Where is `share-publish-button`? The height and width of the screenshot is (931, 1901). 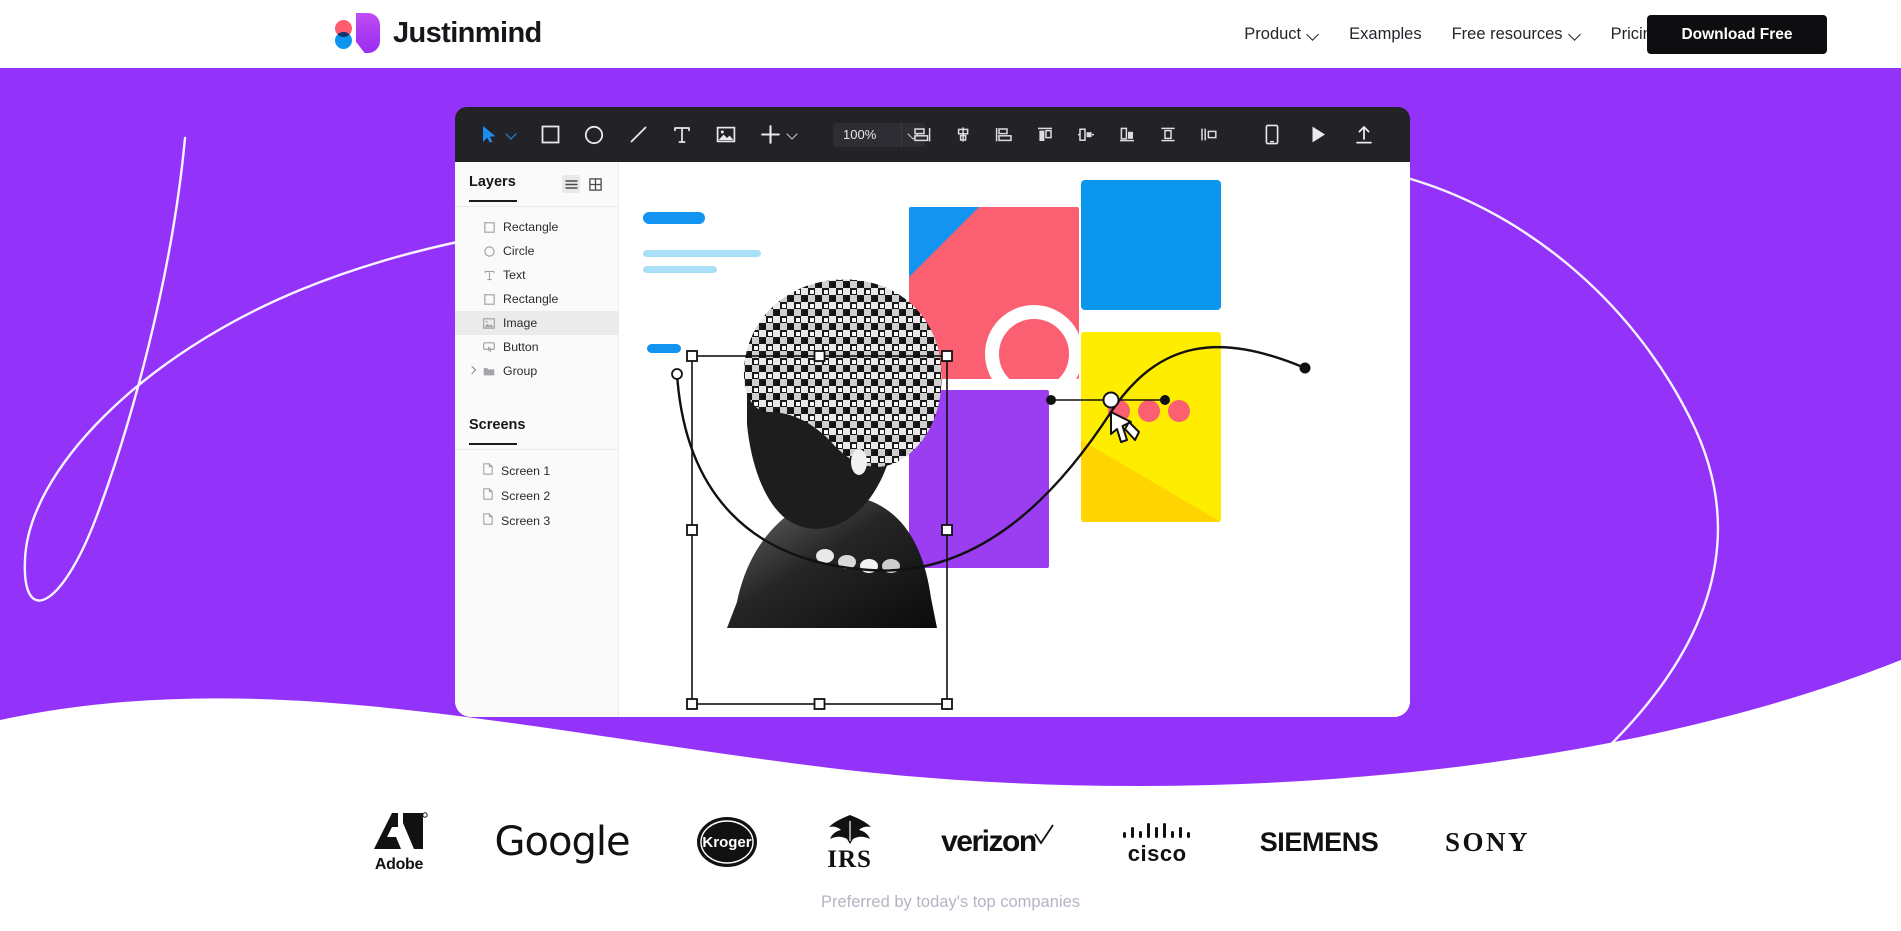
share-publish-button is located at coordinates (1364, 135).